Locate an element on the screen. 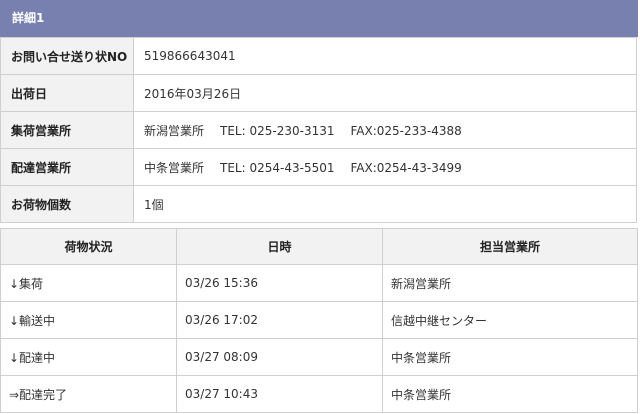 The height and width of the screenshot is (414, 640). table-row: ↓集荷 03/26 15:36 新潟営業所 is located at coordinates (319, 283).